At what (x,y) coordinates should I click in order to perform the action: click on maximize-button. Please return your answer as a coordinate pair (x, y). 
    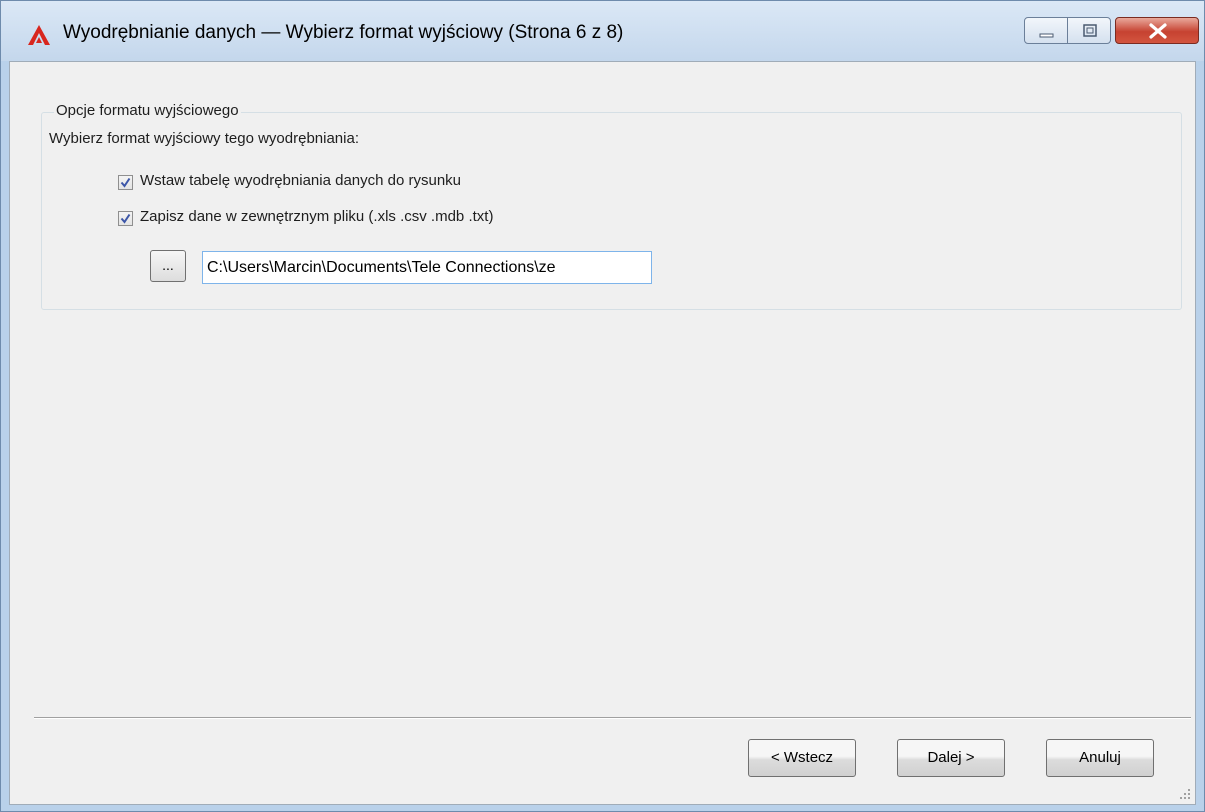
    Looking at the image, I should click on (1089, 30).